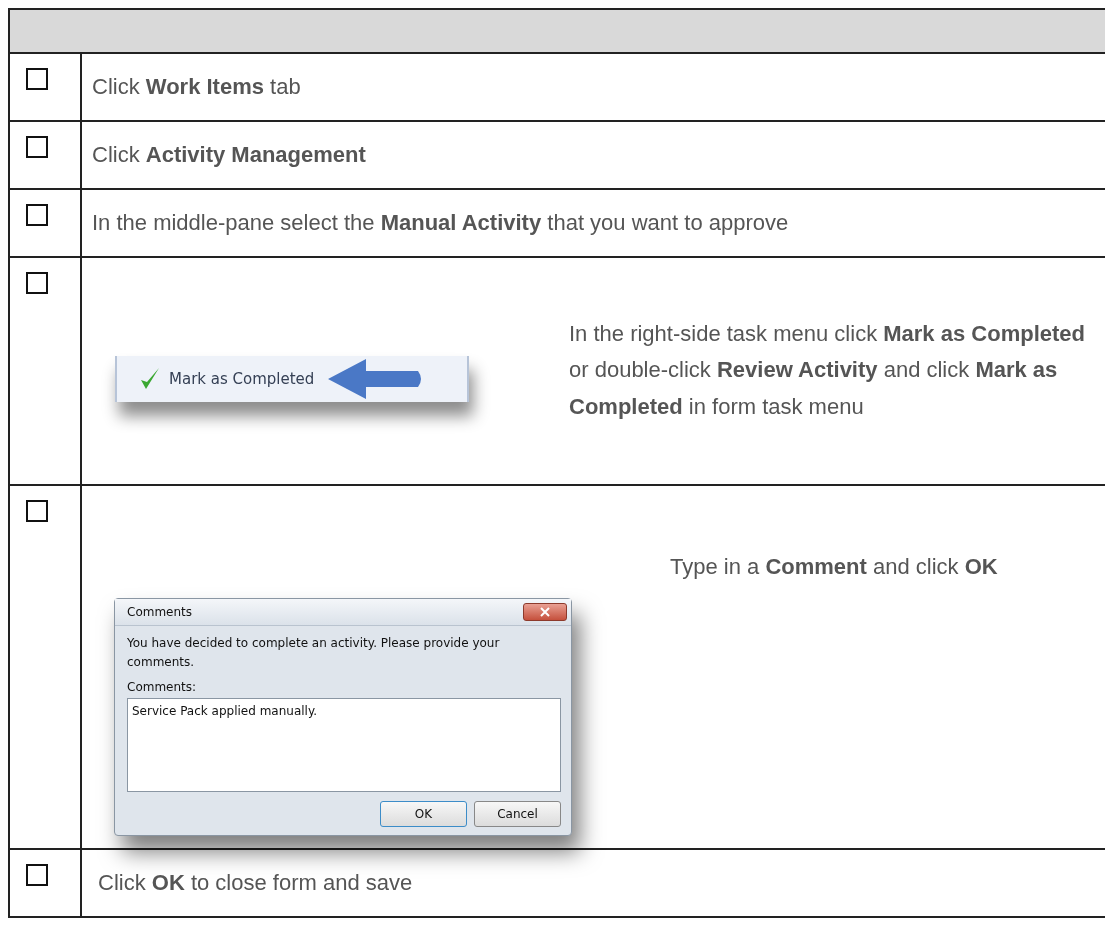 The image size is (1105, 927). Describe the element at coordinates (242, 379) in the screenshot. I see `menu-item-label: Mark as Completed` at that location.